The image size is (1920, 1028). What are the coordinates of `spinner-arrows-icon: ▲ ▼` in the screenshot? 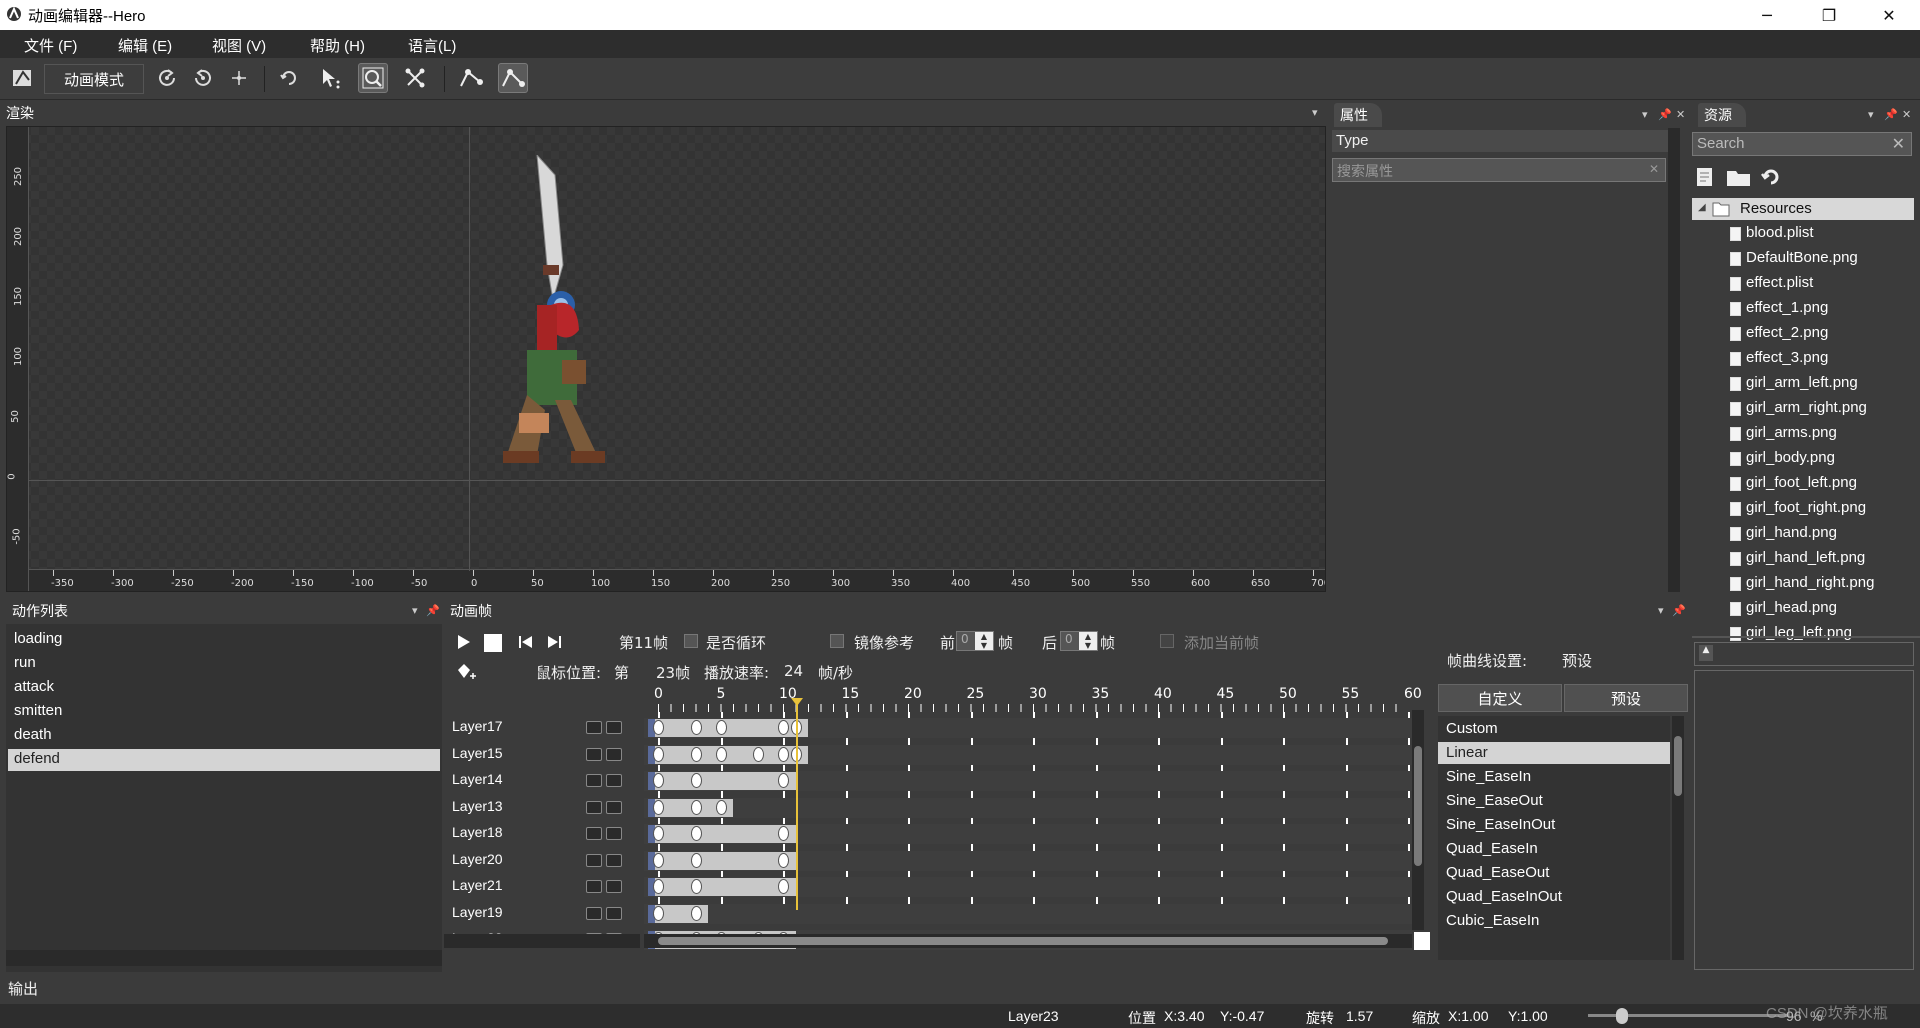 It's located at (984, 641).